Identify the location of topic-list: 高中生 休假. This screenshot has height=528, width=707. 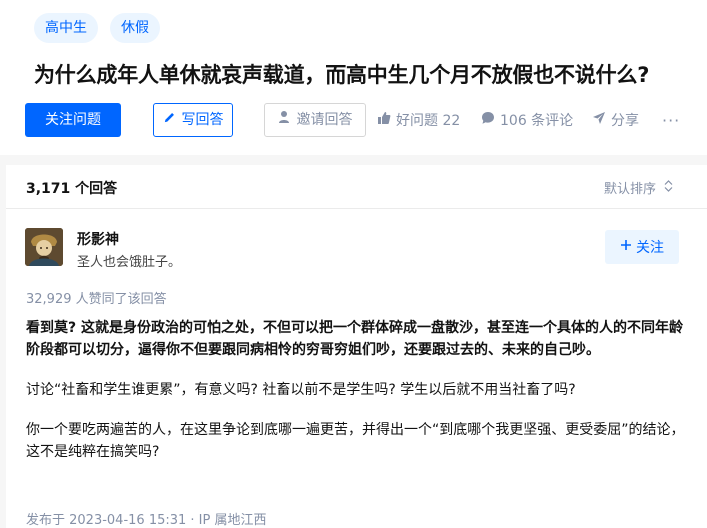
(97, 28).